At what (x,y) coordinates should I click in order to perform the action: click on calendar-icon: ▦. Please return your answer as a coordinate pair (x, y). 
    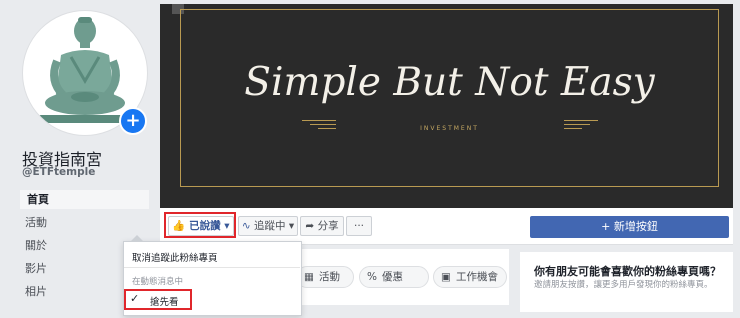
    Looking at the image, I should click on (309, 277).